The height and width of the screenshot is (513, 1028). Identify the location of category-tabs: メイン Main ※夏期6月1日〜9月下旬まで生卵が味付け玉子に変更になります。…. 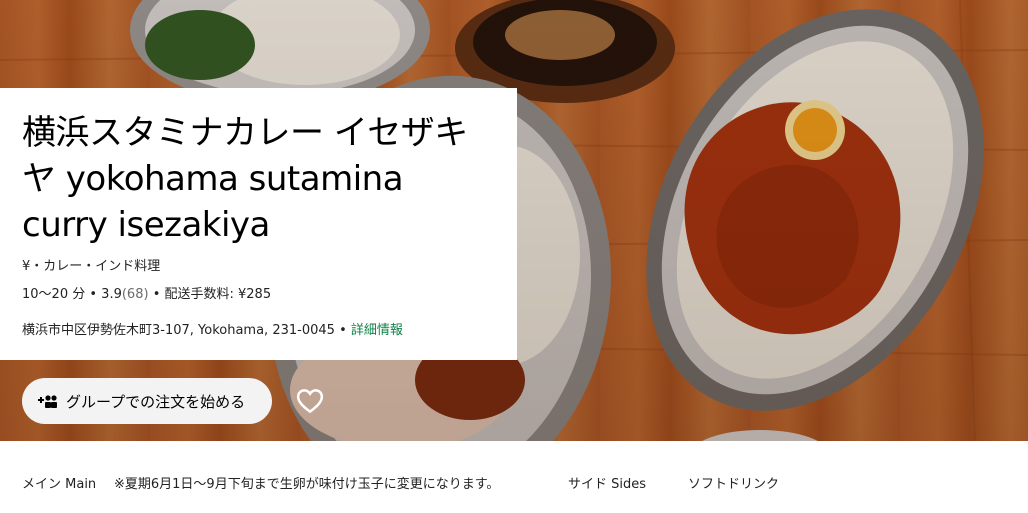
(514, 477).